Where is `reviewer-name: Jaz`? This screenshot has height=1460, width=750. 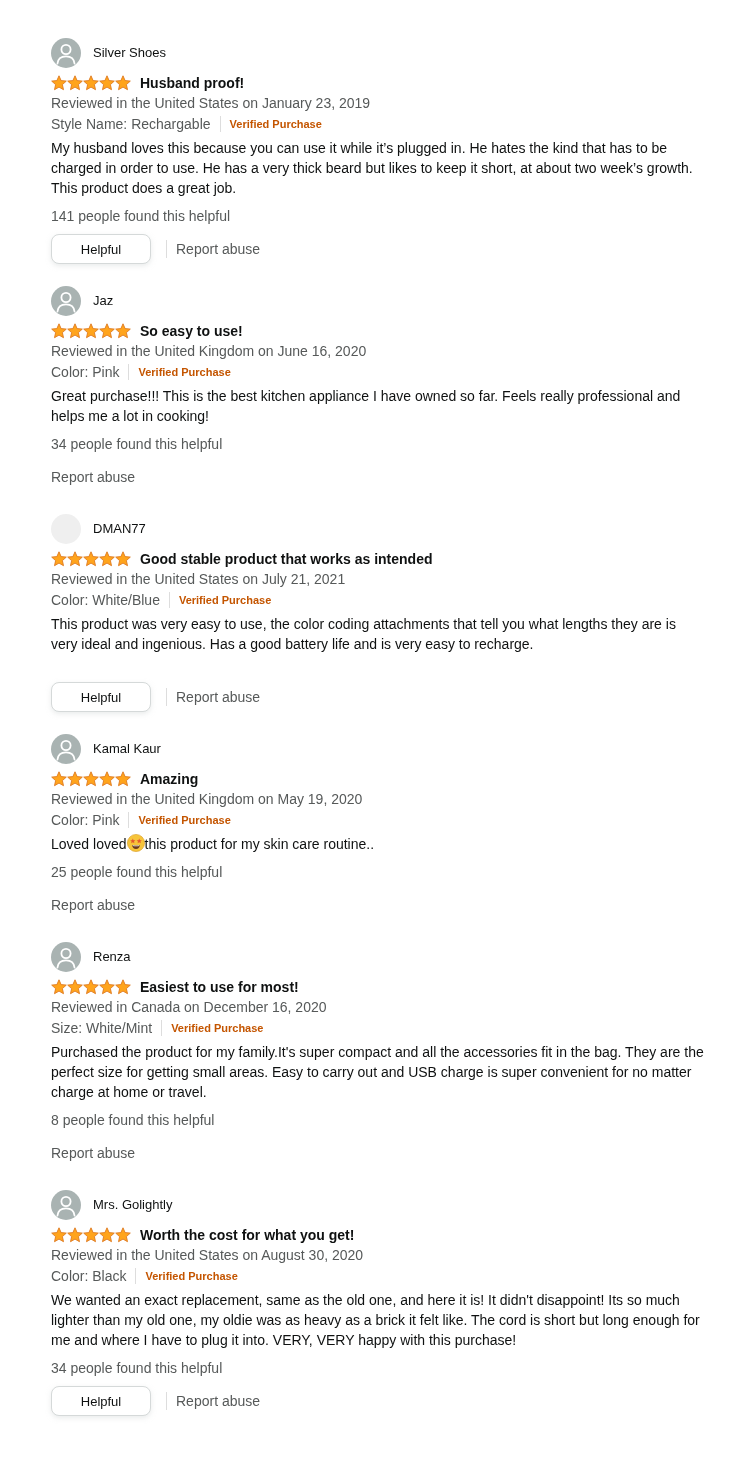 reviewer-name: Jaz is located at coordinates (103, 301).